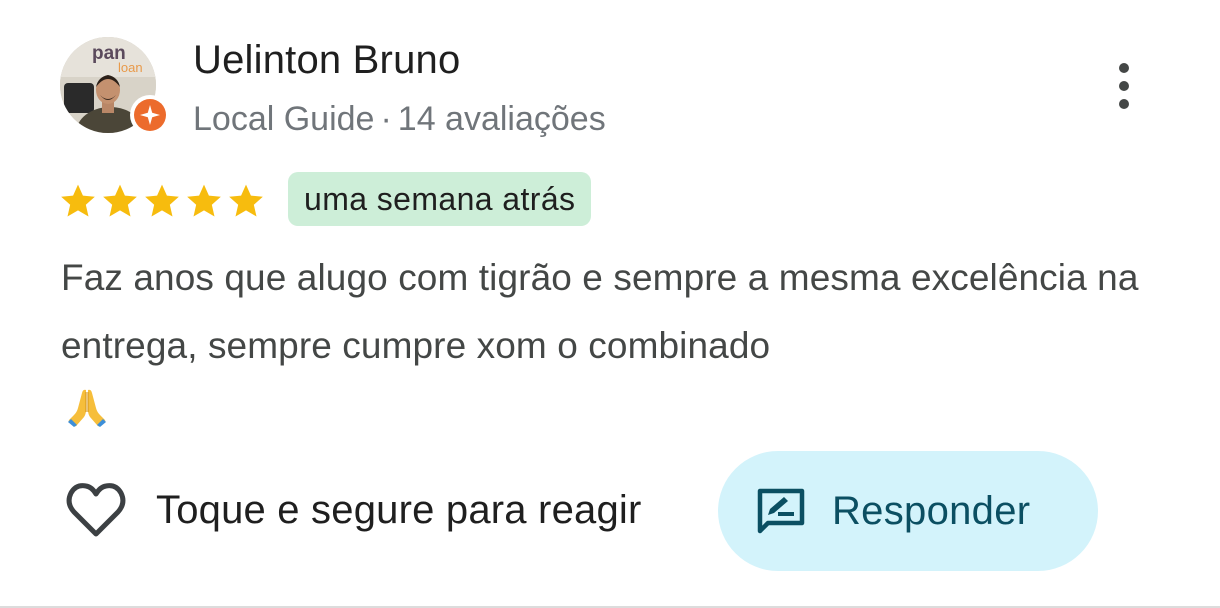 Image resolution: width=1220 pixels, height=608 pixels. I want to click on reply-button: Responder, so click(908, 511).